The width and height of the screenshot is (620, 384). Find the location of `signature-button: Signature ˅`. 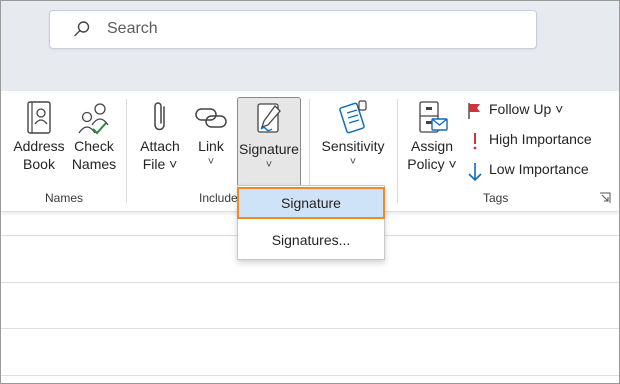

signature-button: Signature ˅ is located at coordinates (269, 142).